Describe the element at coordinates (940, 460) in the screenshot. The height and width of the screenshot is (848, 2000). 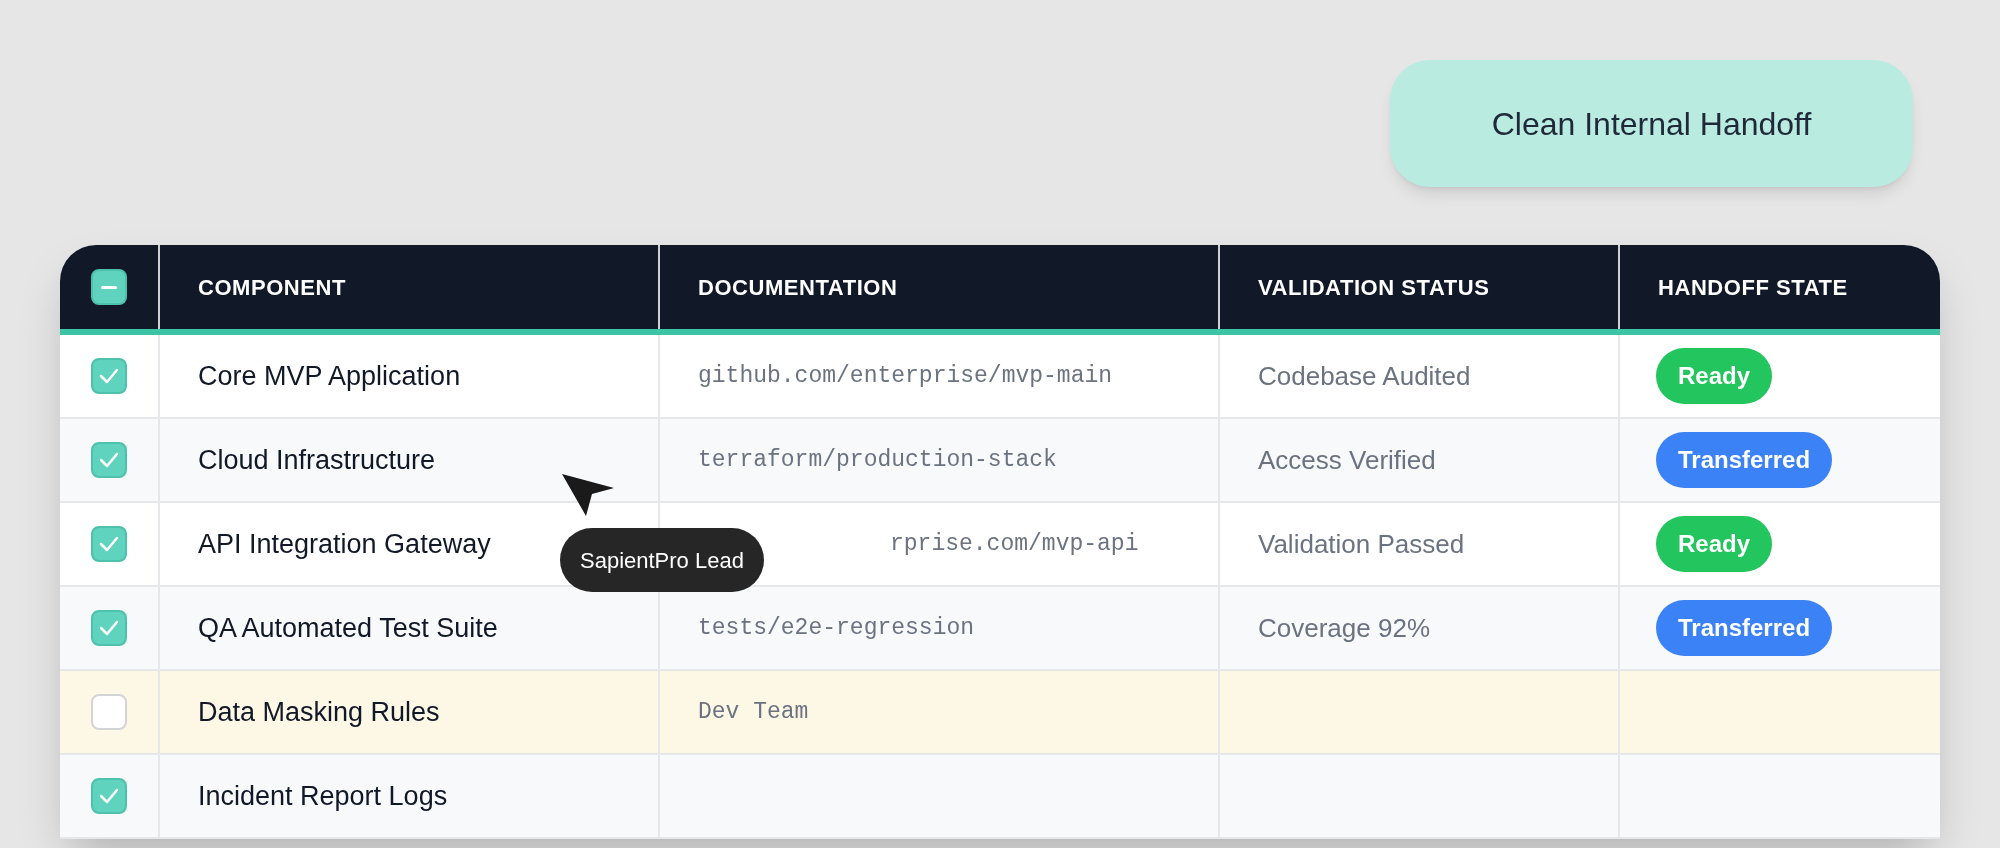
I see `documentation-path: terraform/production-stack` at that location.